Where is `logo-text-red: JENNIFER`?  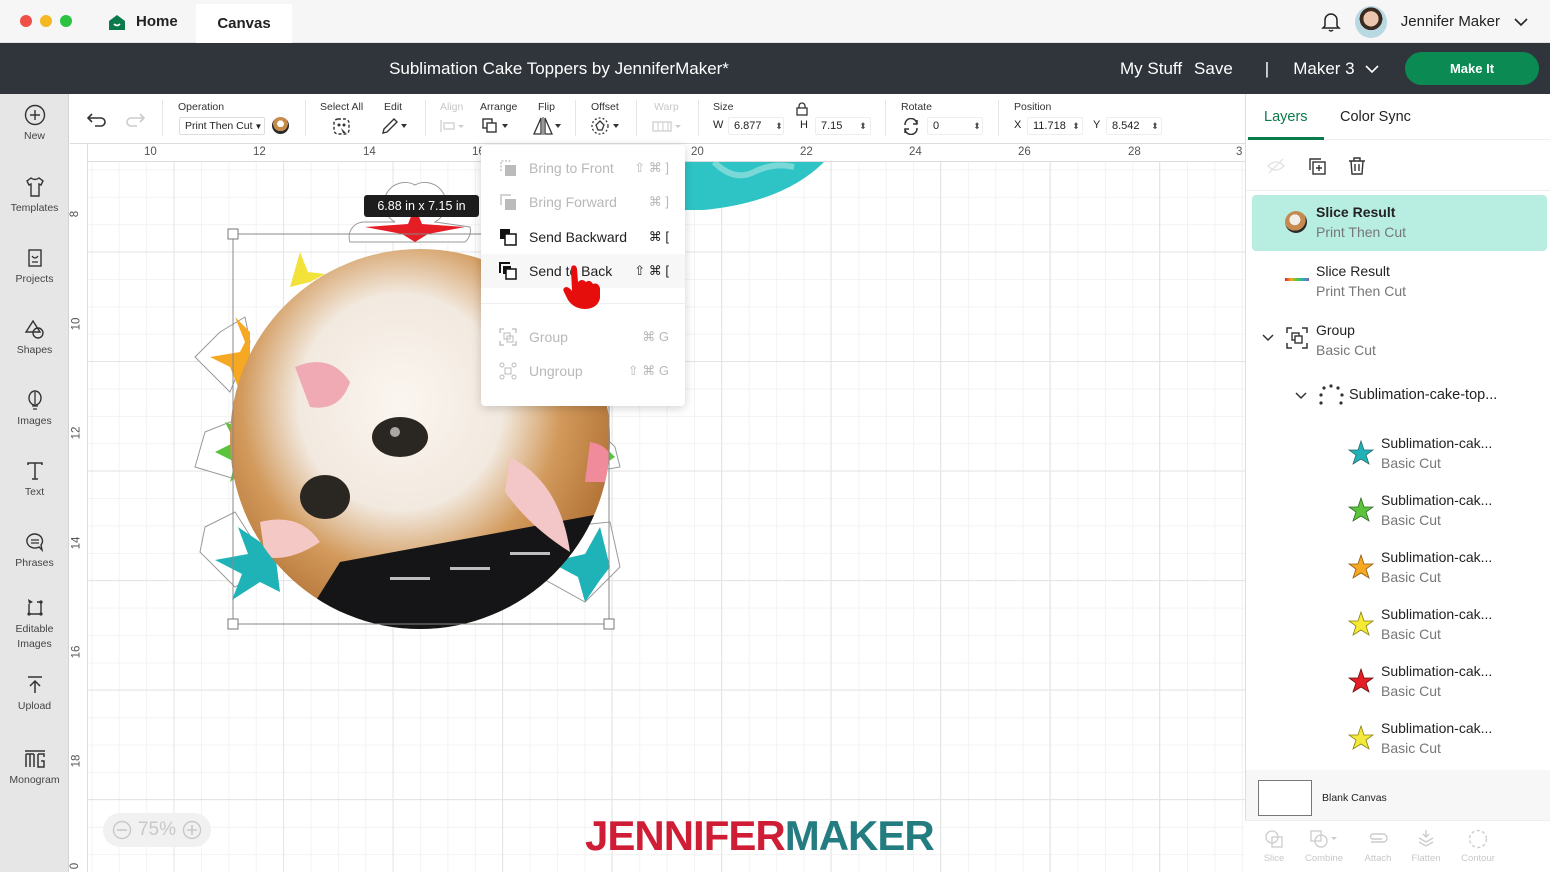 logo-text-red: JENNIFER is located at coordinates (685, 835).